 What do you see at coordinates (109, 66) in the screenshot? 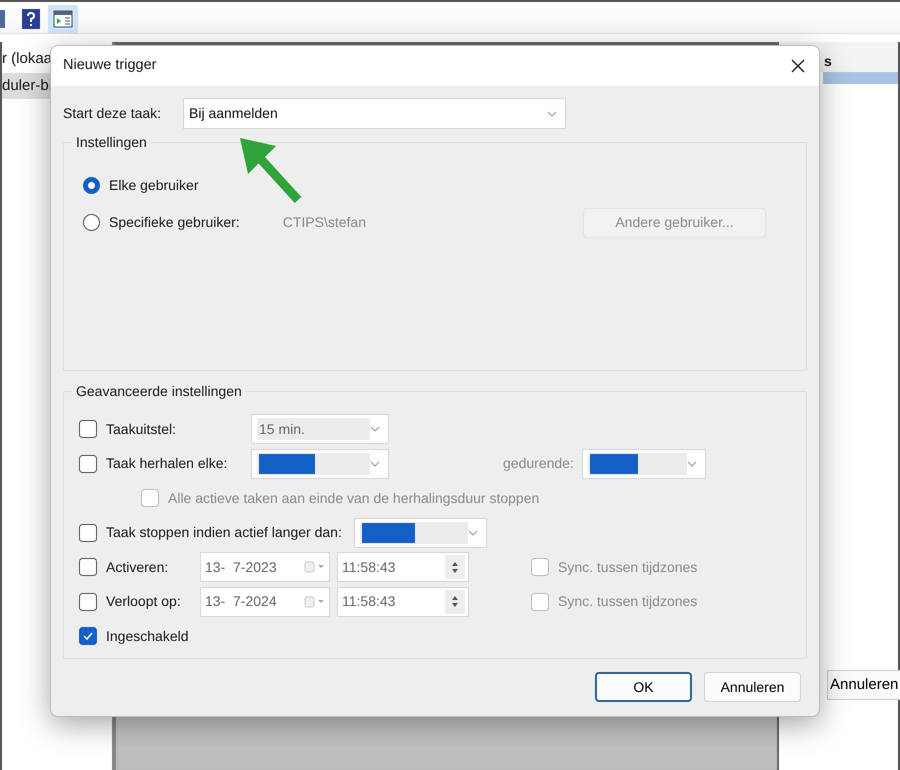
I see `dialog-title: Nieuwe trigger` at bounding box center [109, 66].